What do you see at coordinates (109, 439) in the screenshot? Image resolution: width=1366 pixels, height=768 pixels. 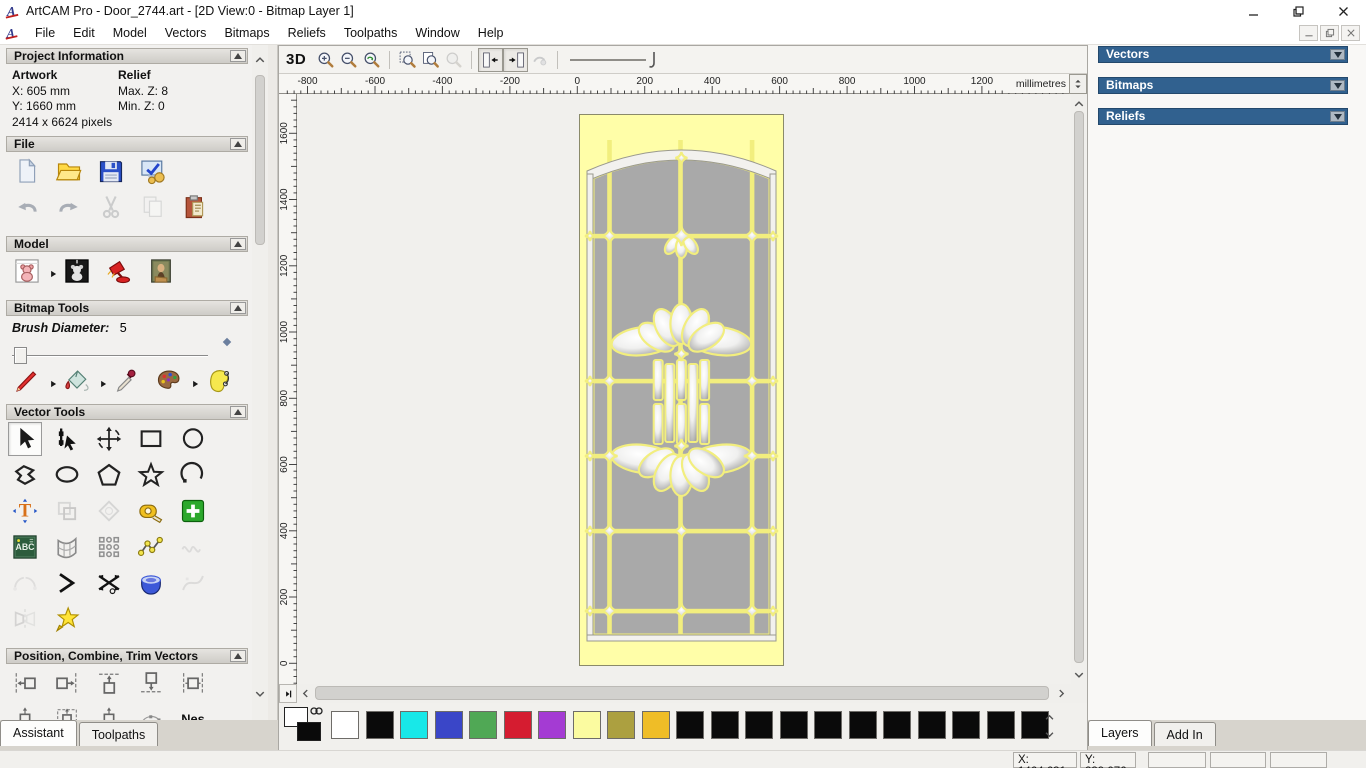 I see `transform-button` at bounding box center [109, 439].